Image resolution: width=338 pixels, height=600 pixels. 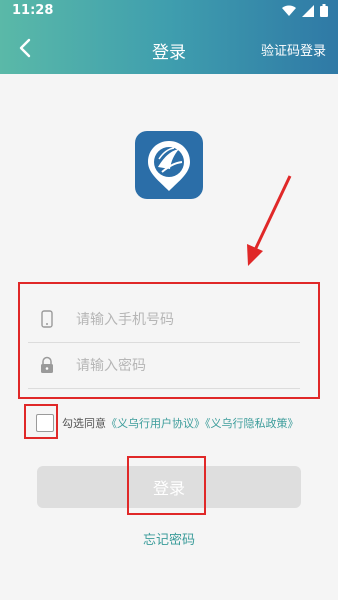 I want to click on app-logo, so click(x=169, y=165).